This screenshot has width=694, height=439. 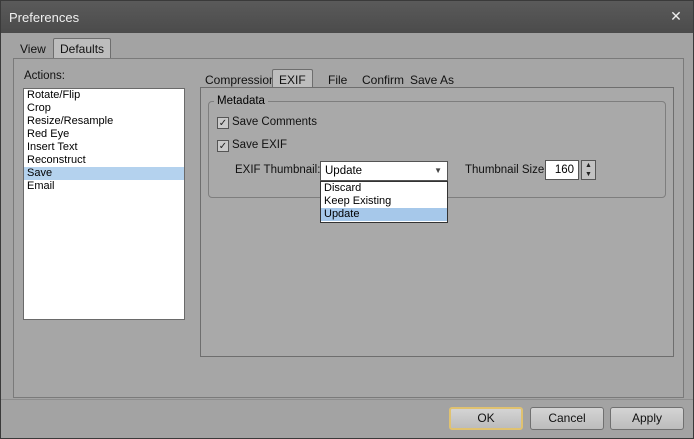 What do you see at coordinates (438, 170) in the screenshot?
I see `chevron-down-icon: ▼` at bounding box center [438, 170].